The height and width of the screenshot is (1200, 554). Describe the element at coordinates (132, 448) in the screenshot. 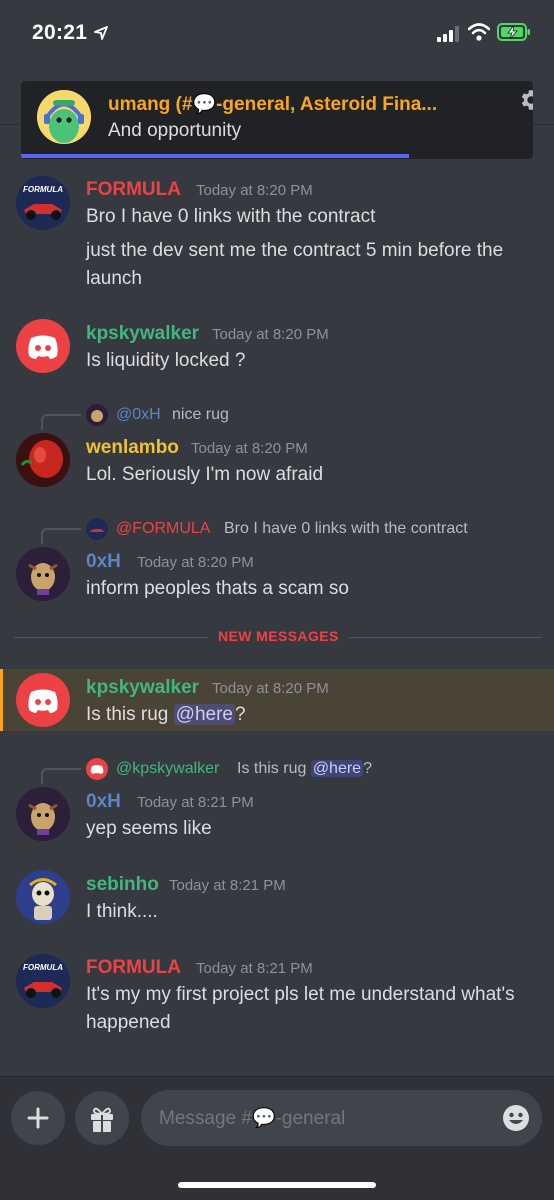

I see `message-author: wenlambo` at that location.